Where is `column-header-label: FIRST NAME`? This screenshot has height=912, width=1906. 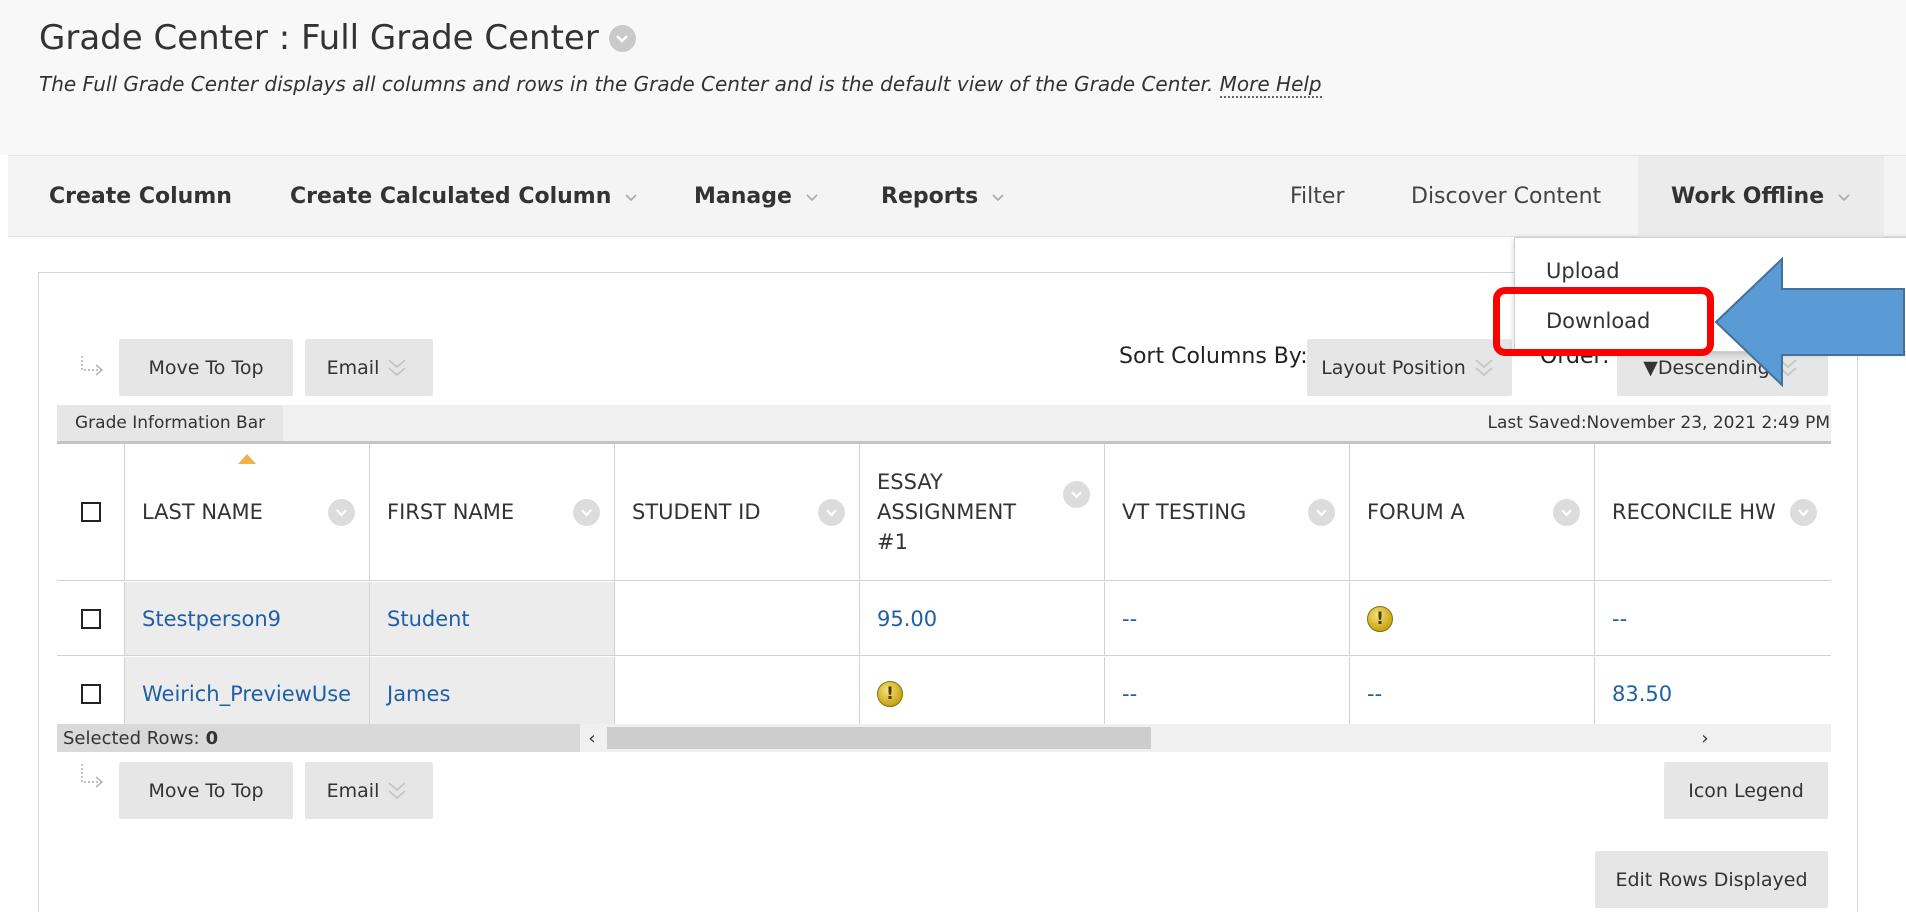
column-header-label: FIRST NAME is located at coordinates (451, 512).